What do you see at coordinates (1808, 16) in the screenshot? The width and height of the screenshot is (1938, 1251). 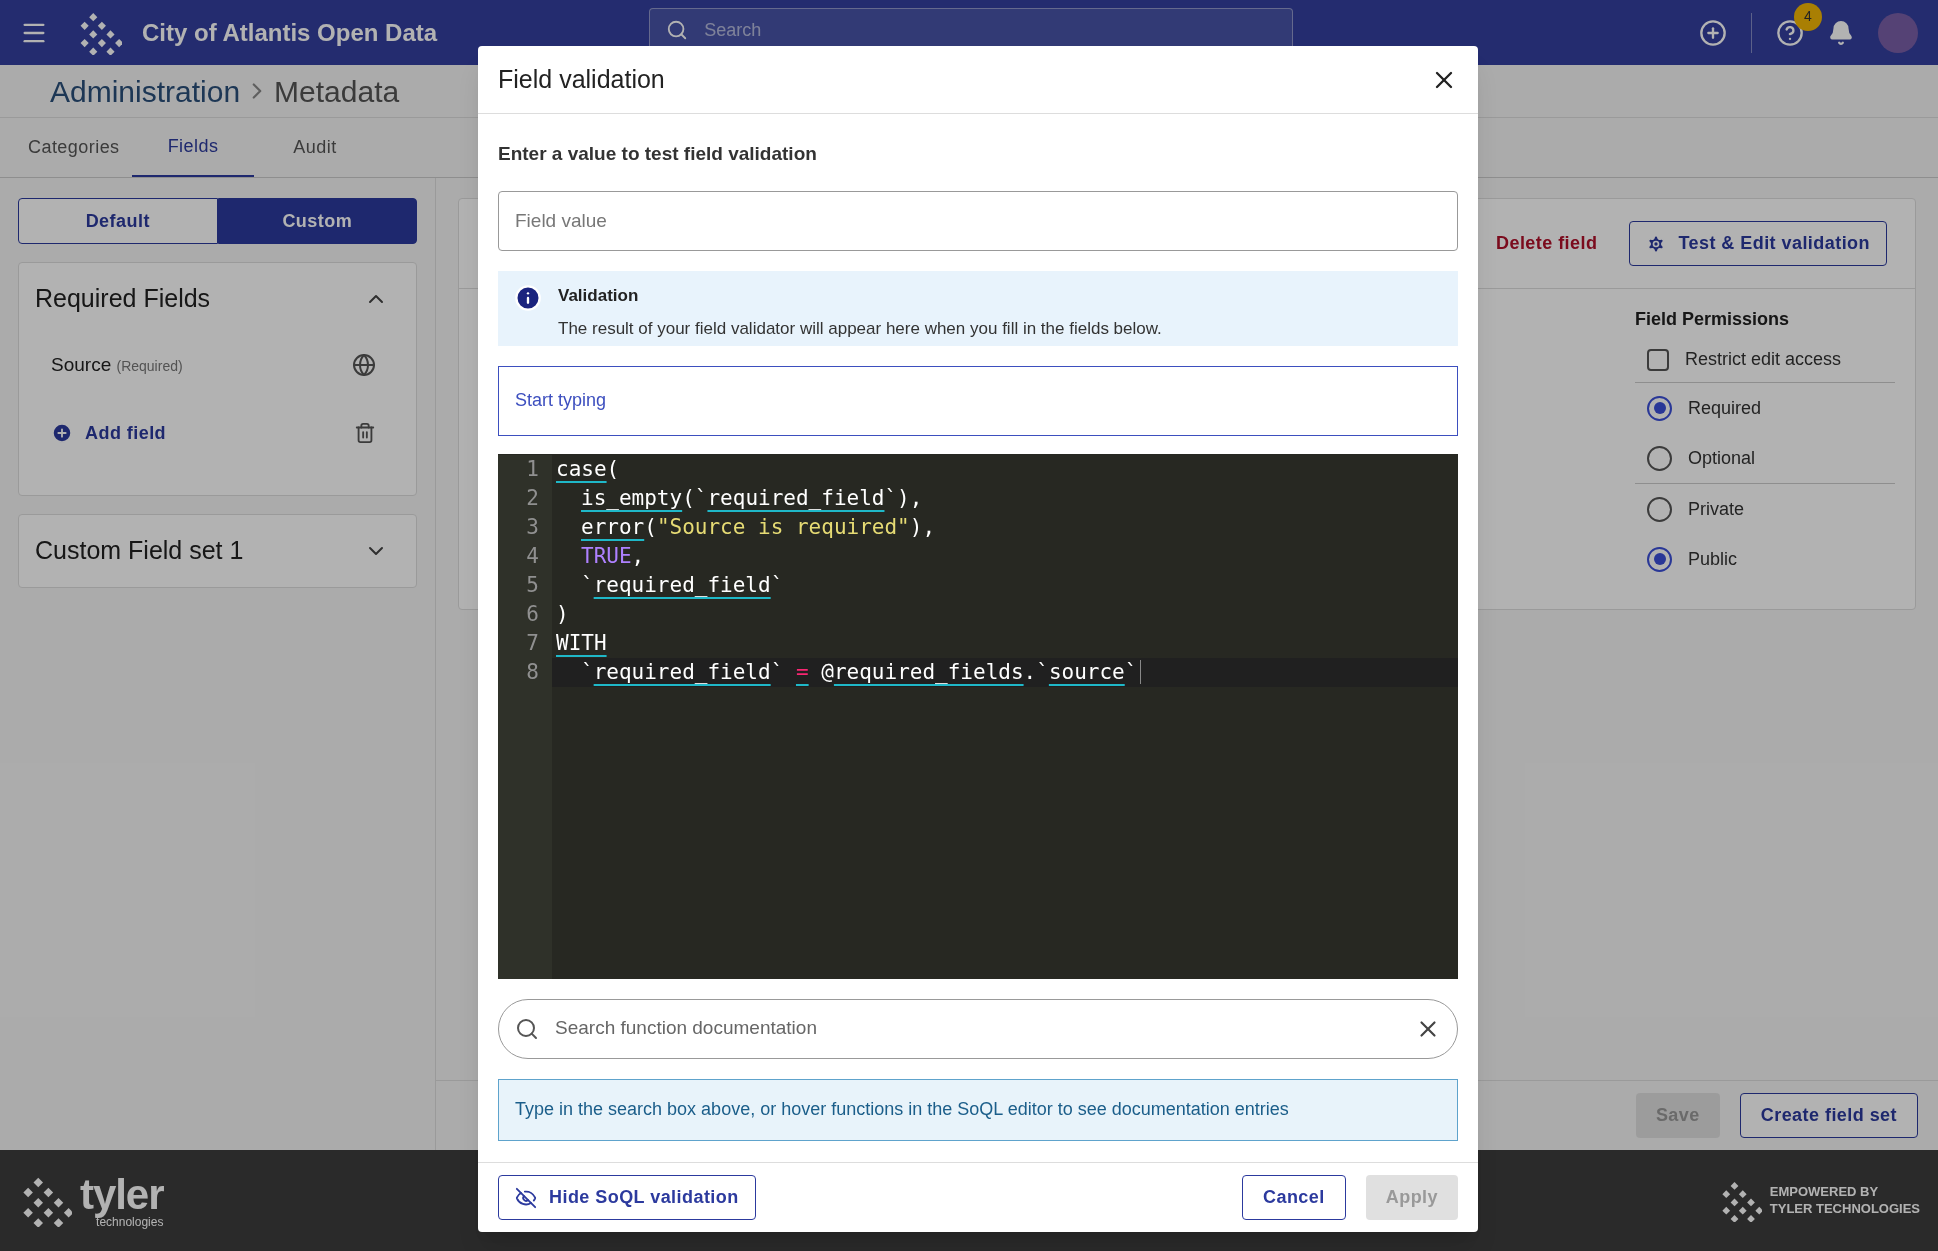 I see `notification-badge: 4` at bounding box center [1808, 16].